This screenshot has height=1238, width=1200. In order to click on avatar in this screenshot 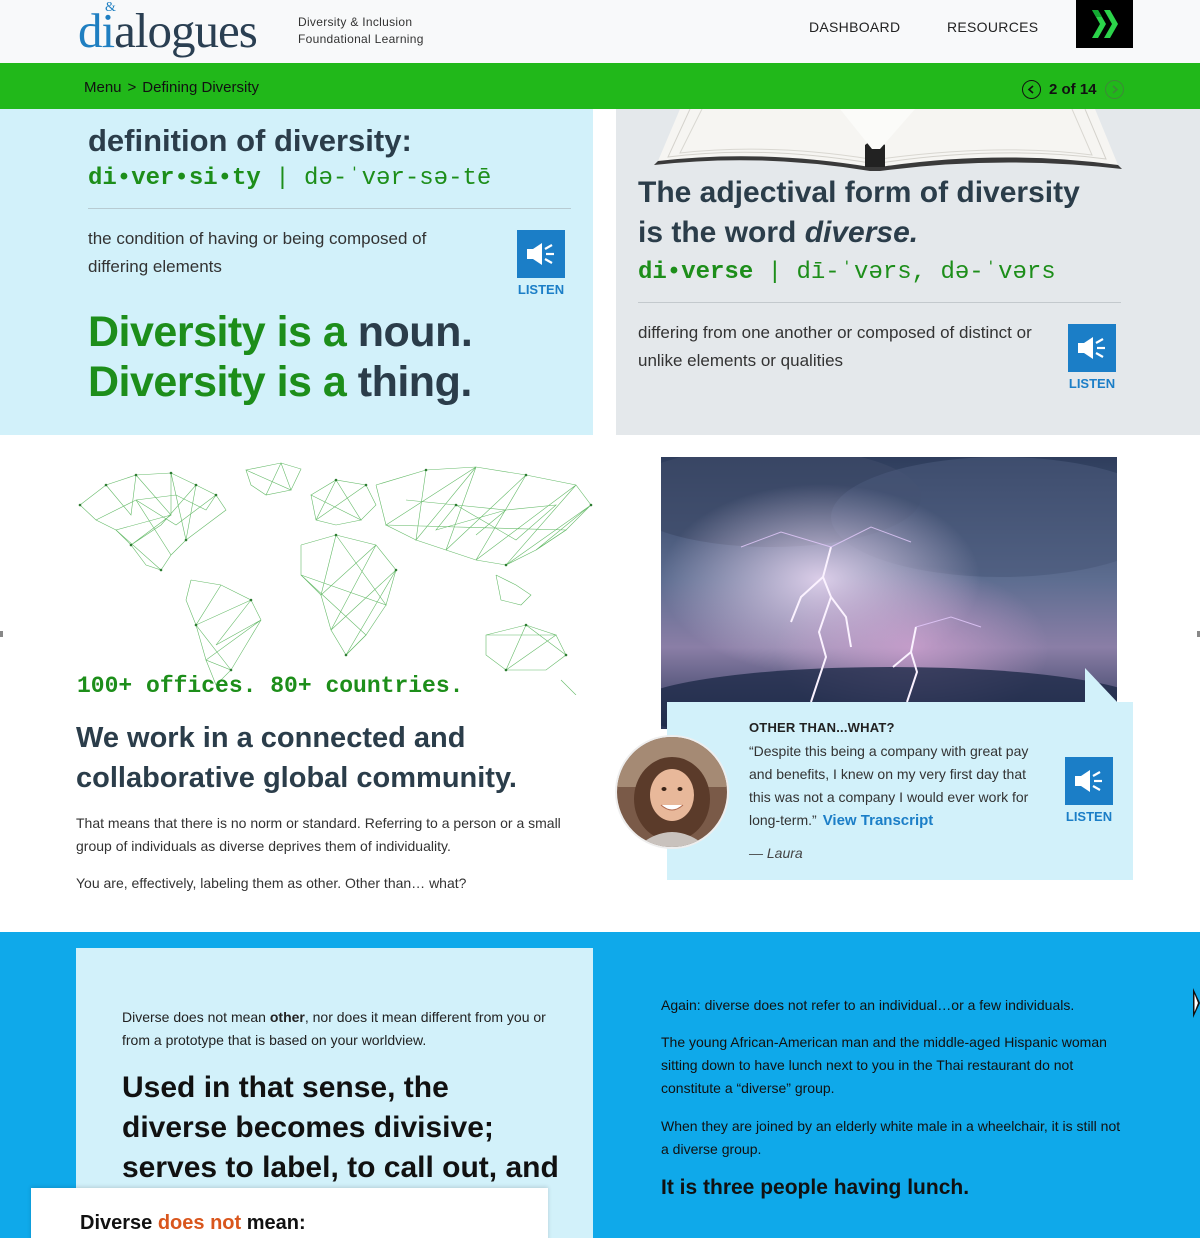, I will do `click(672, 792)`.